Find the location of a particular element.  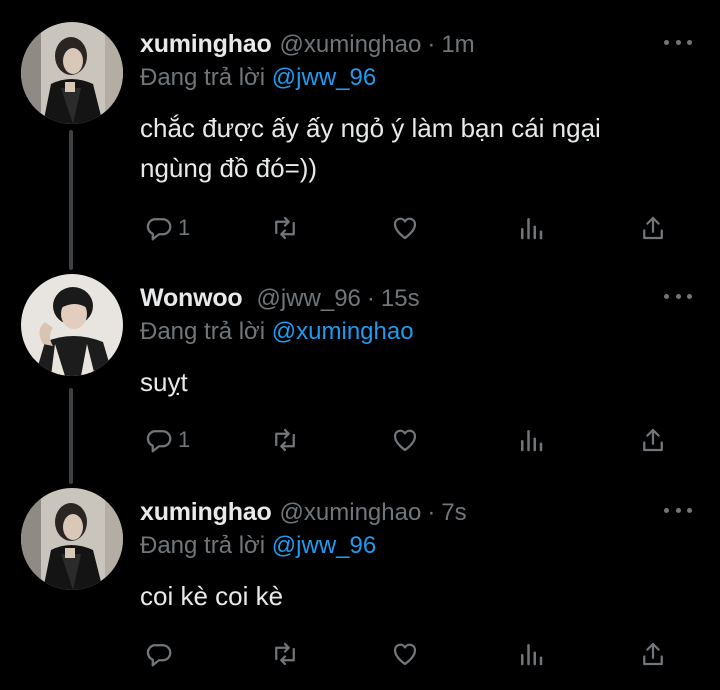

timestamp: 15s is located at coordinates (400, 299).